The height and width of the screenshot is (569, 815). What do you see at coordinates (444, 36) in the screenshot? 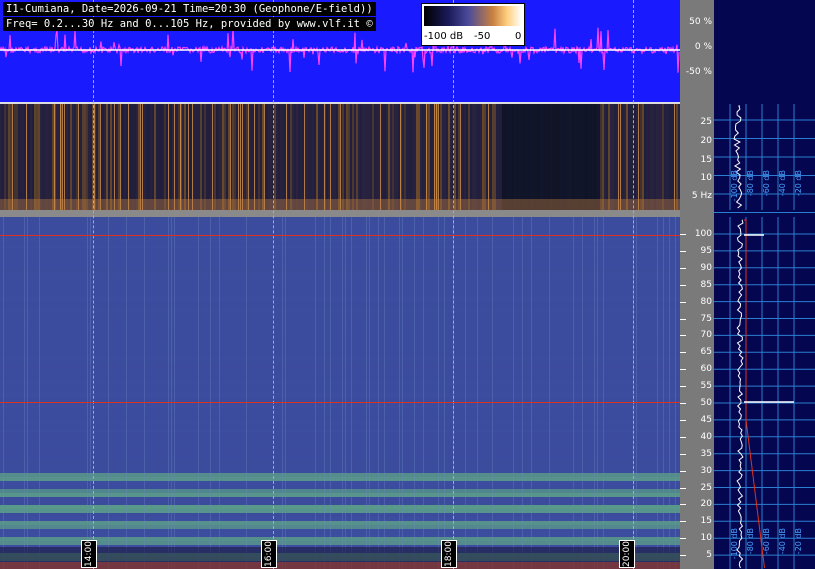
I see `color-scale-min: -100 dB` at bounding box center [444, 36].